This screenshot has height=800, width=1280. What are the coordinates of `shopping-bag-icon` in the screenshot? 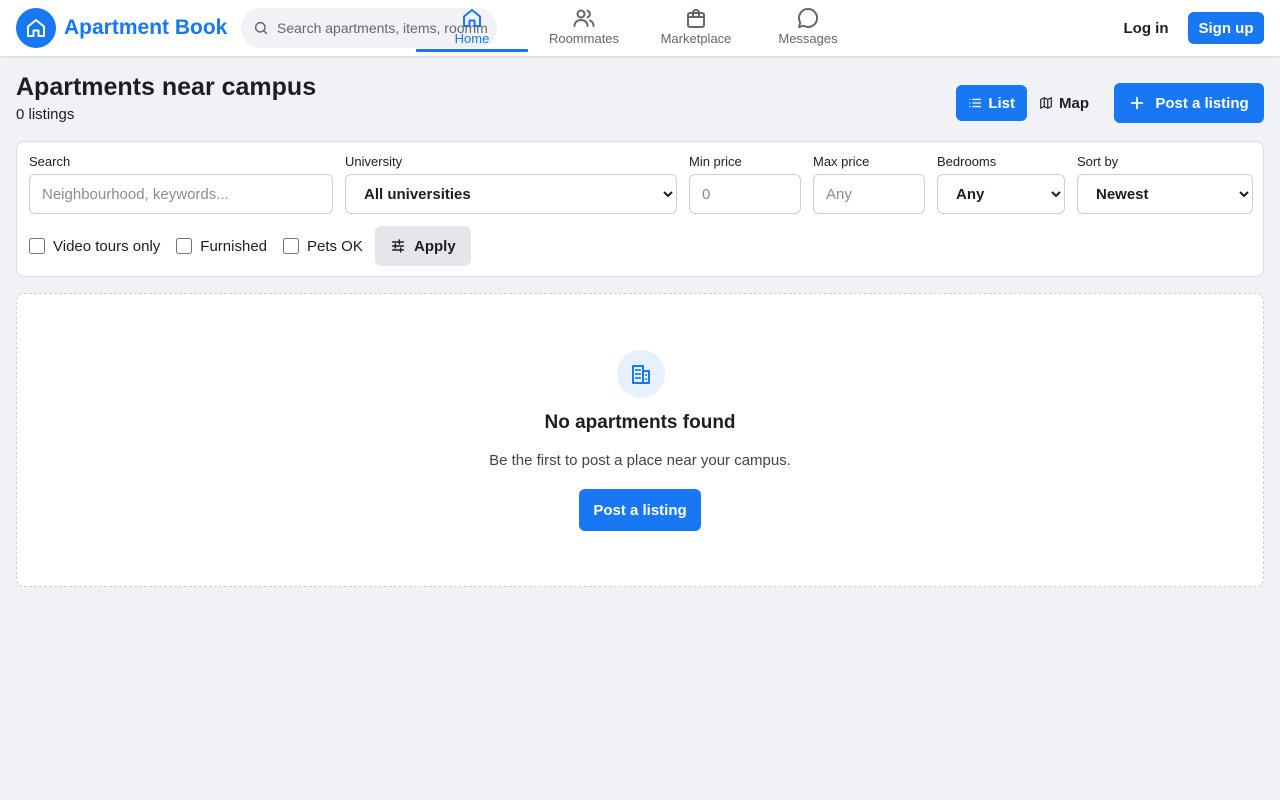 It's located at (696, 18).